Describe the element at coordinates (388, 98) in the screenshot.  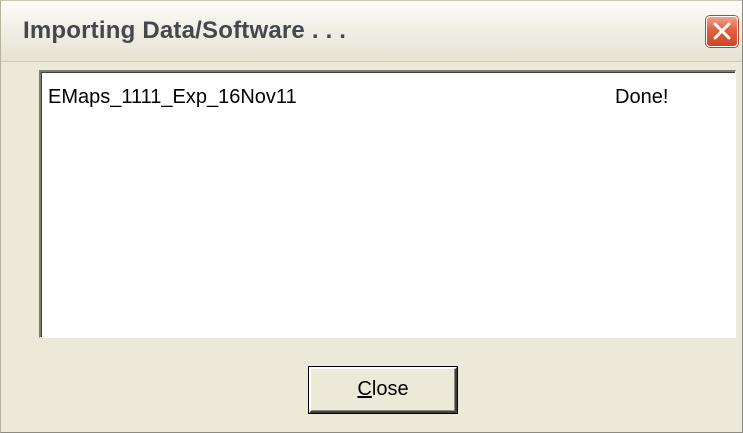
I see `list-item: EMaps_1111_Exp_16Nov11 Done!` at that location.